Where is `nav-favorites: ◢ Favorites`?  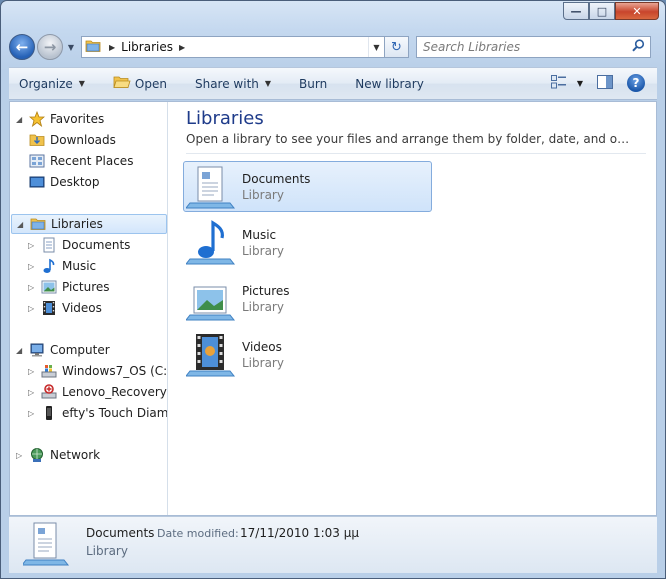
nav-favorites: ◢ Favorites is located at coordinates (60, 119).